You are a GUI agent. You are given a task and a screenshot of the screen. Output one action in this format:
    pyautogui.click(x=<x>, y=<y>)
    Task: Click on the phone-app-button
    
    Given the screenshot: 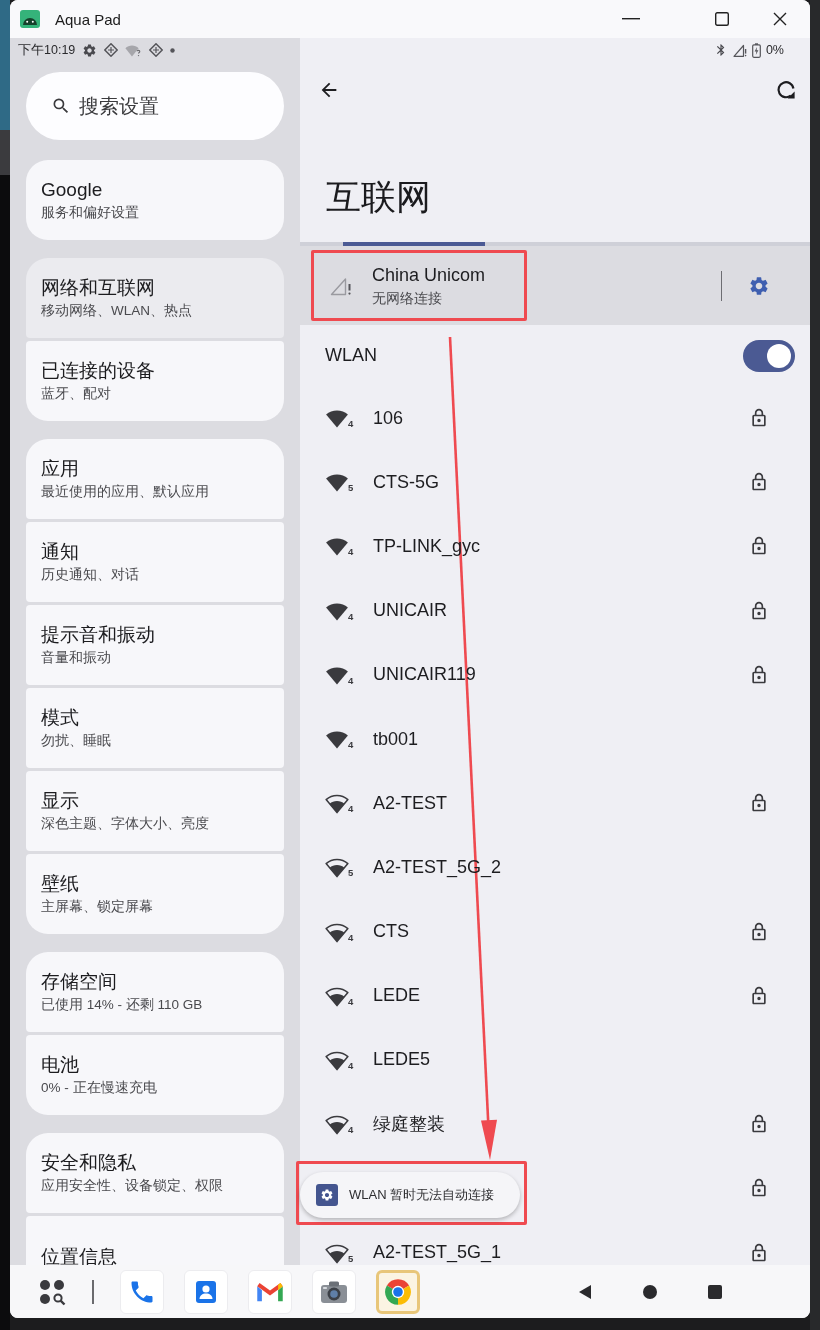 What is the action you would take?
    pyautogui.click(x=142, y=1291)
    